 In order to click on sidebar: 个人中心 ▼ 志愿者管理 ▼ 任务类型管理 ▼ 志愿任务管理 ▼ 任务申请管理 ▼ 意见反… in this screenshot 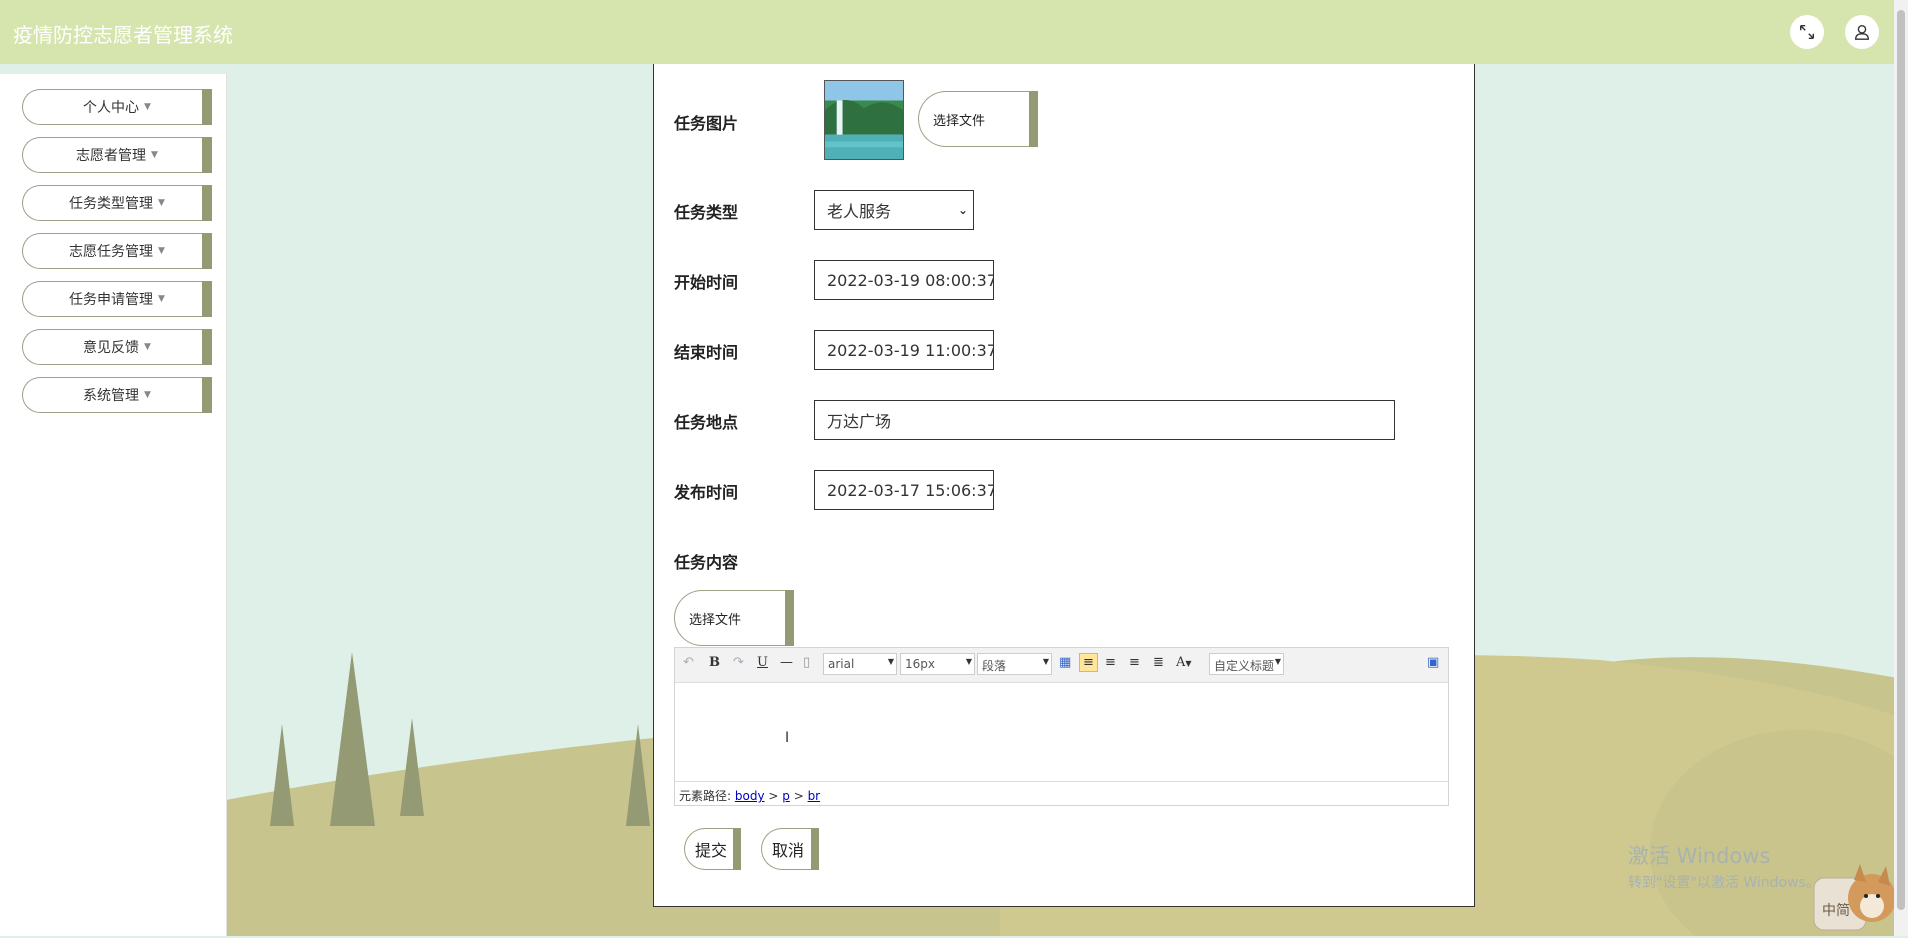, I will do `click(113, 505)`.